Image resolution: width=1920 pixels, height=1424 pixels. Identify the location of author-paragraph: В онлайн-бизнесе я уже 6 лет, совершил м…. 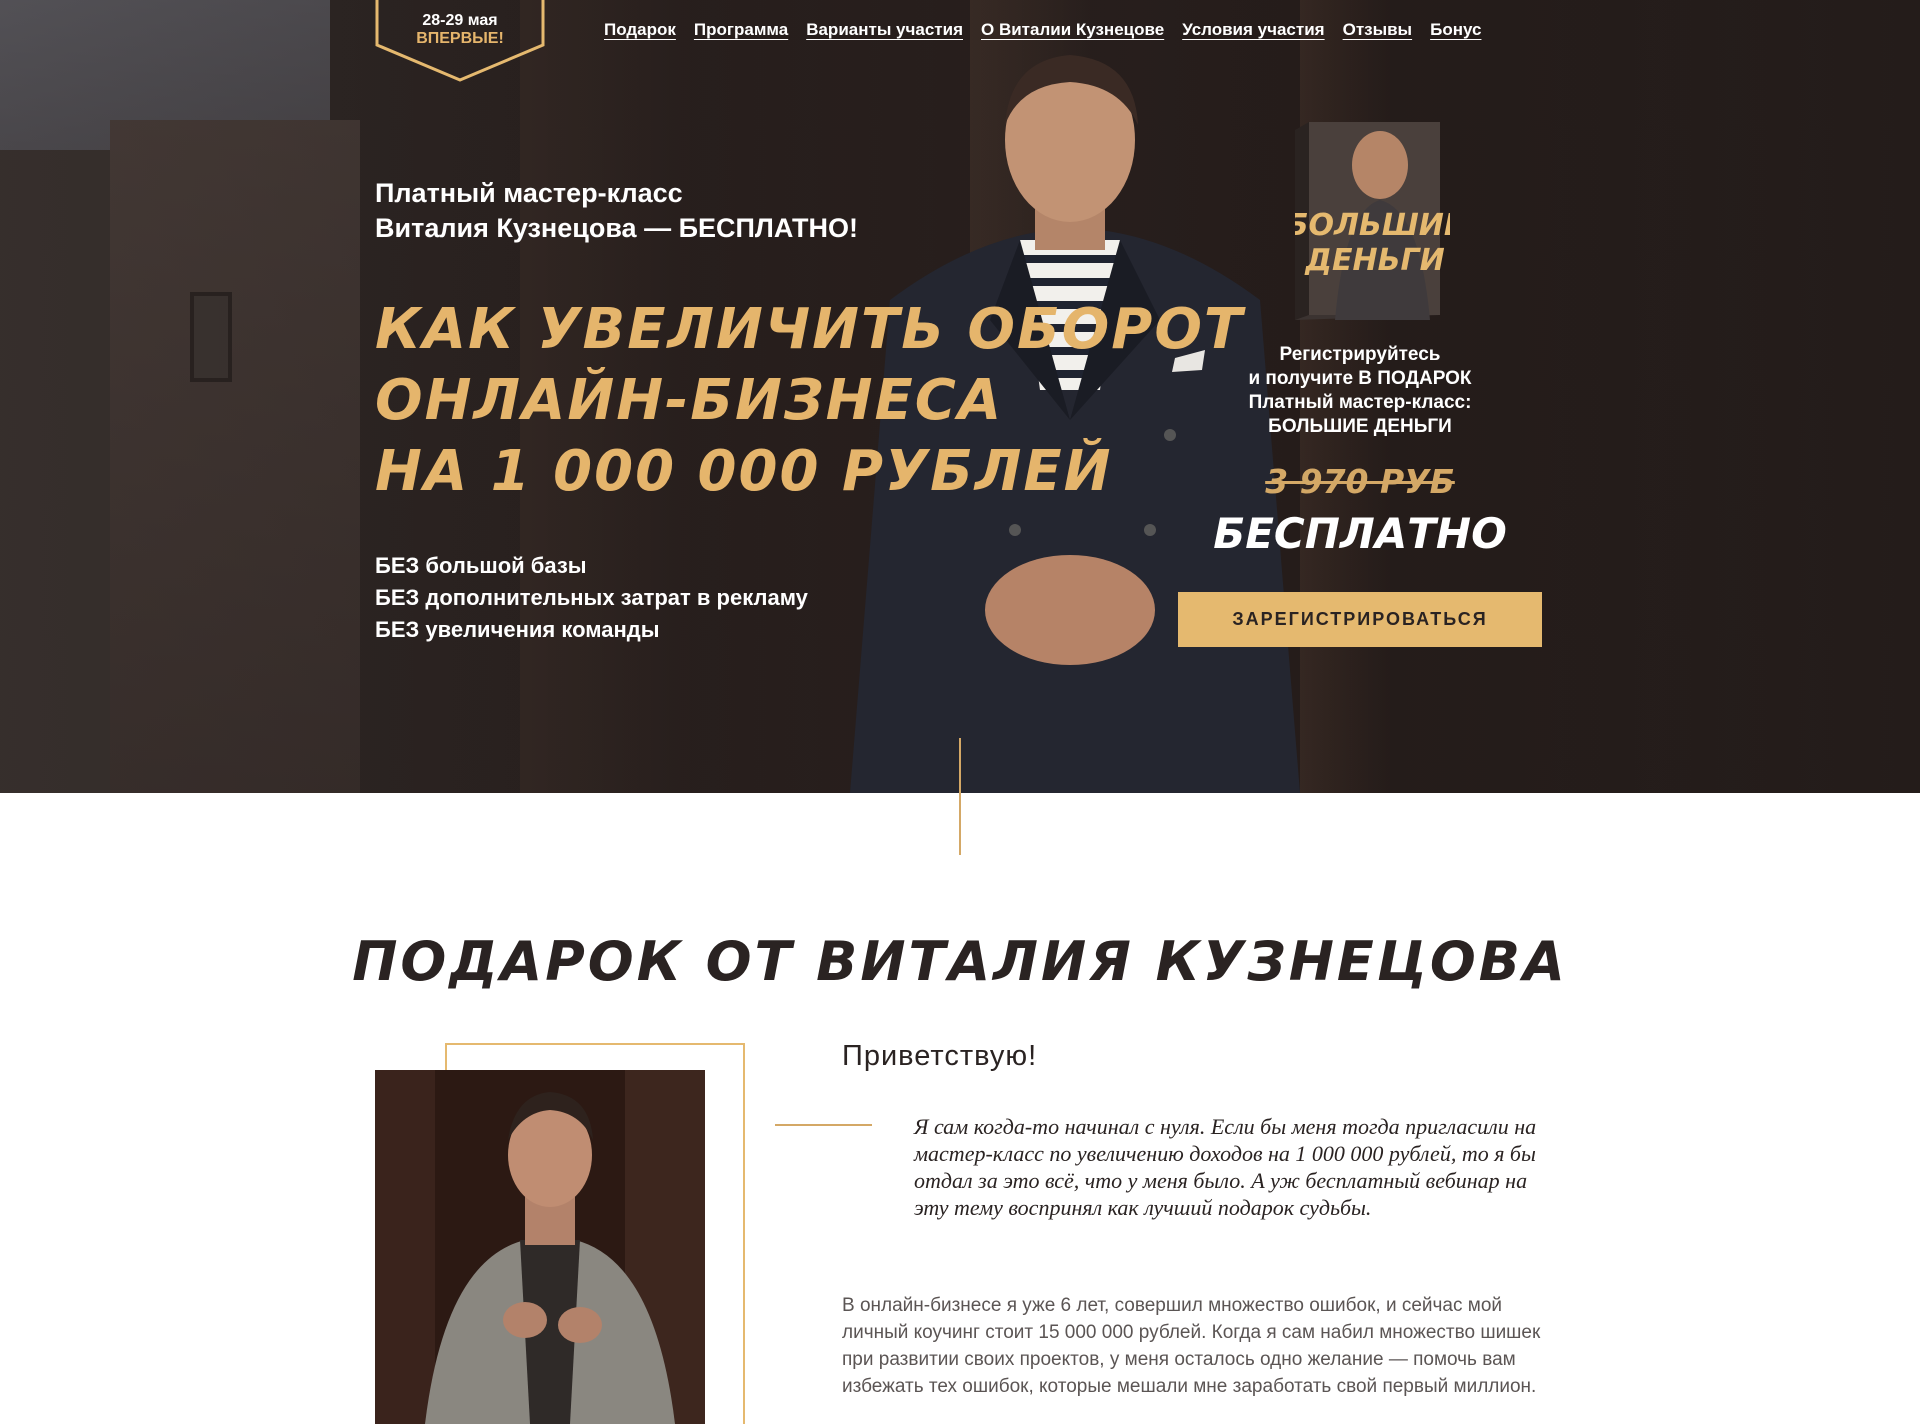
(1191, 1346).